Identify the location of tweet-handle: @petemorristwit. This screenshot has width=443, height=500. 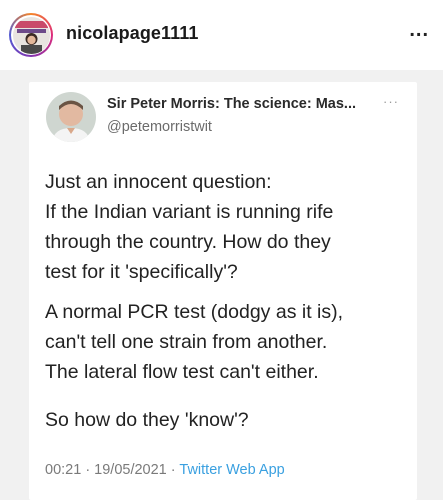
(159, 127).